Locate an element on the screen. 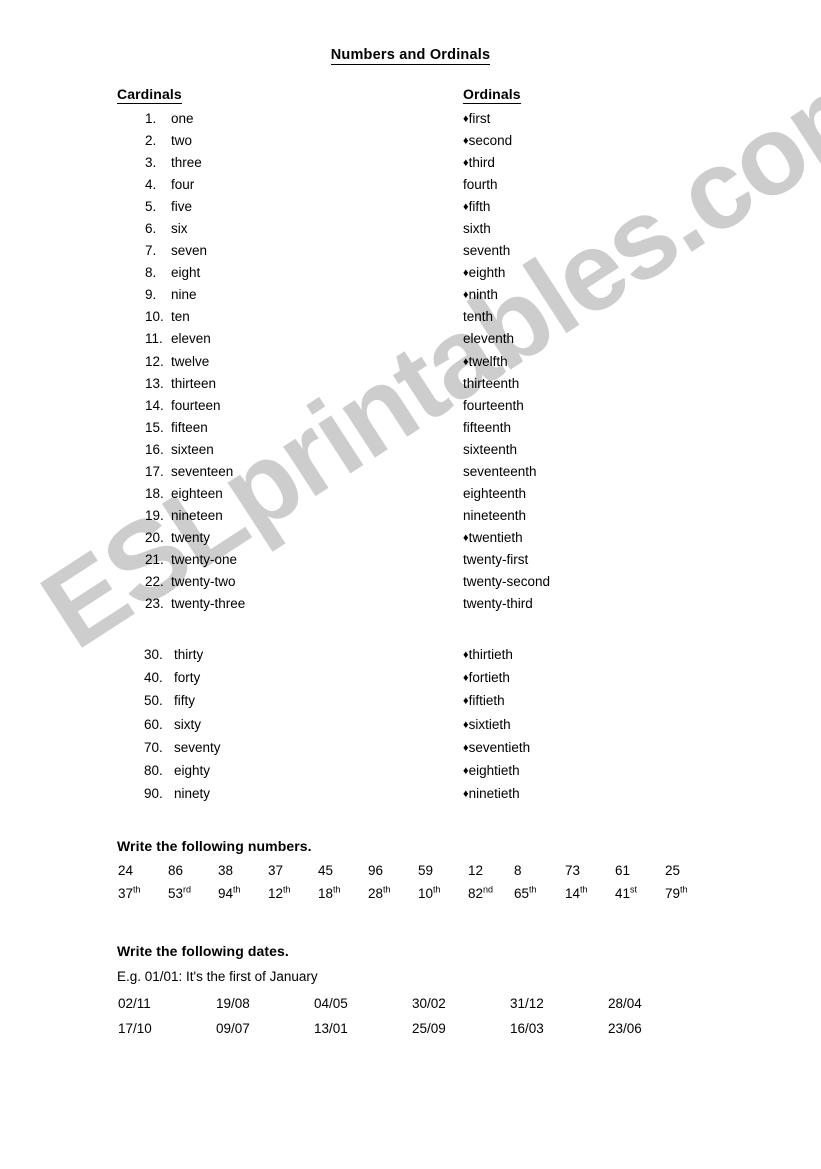 This screenshot has height=1169, width=821. exercise-date-value: 28/04 is located at coordinates (625, 1003).